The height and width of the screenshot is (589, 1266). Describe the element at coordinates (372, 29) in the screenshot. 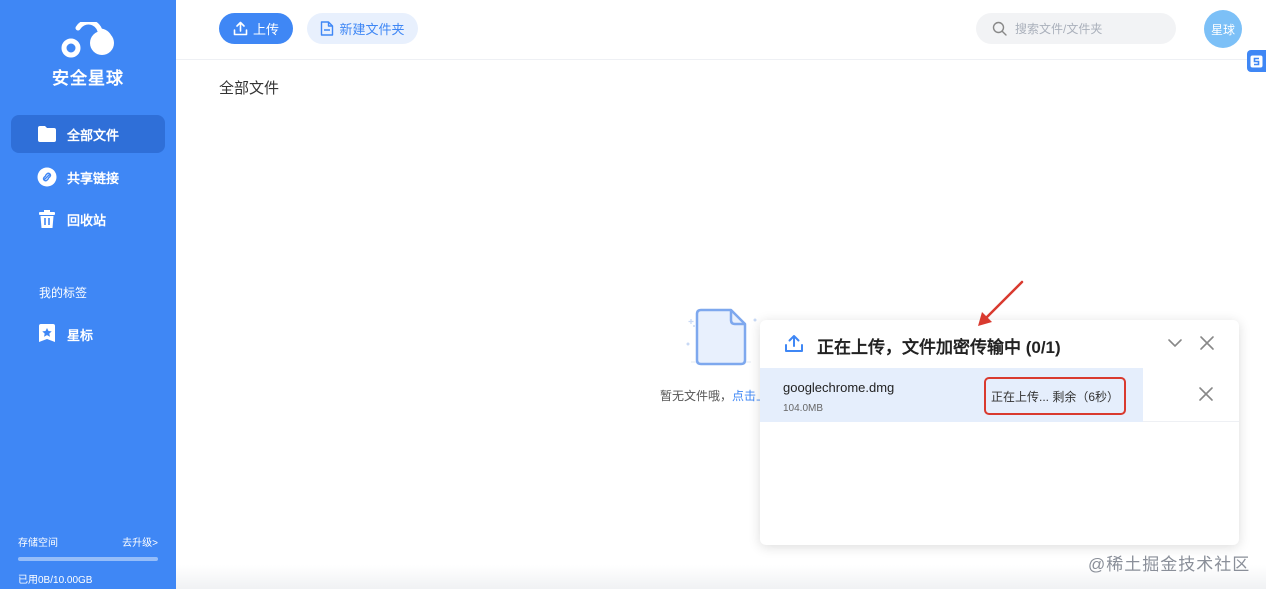

I see `new-folder-button-label: 新建文件夹` at that location.